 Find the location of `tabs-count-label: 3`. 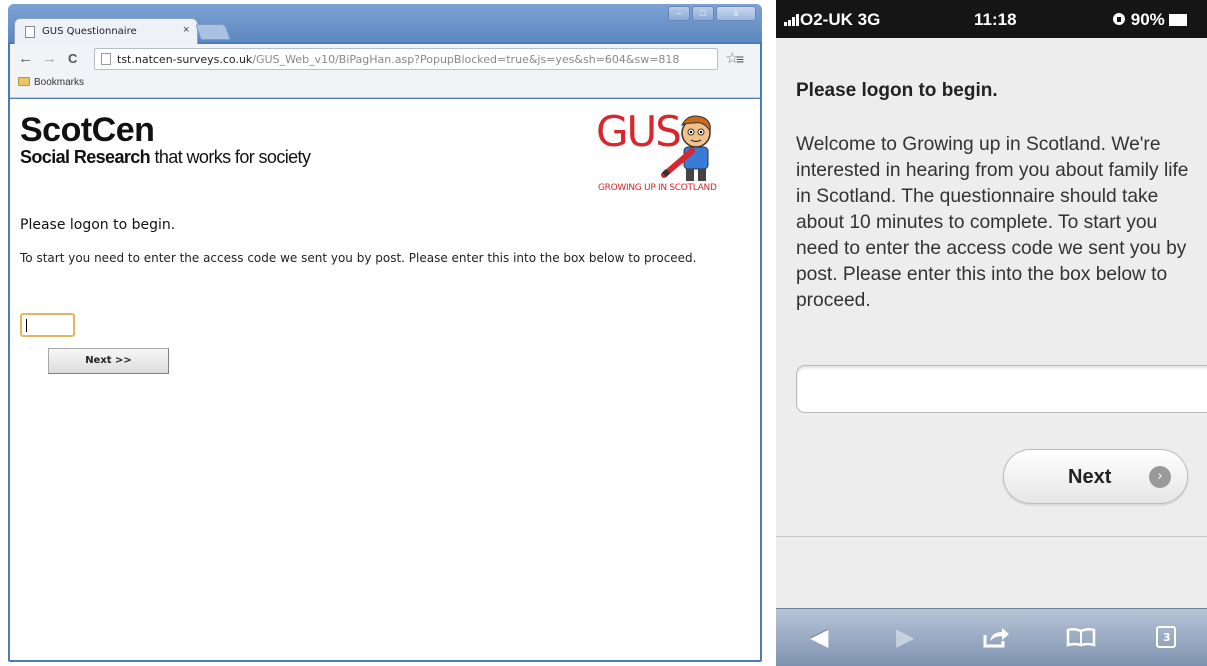

tabs-count-label: 3 is located at coordinates (1167, 637).